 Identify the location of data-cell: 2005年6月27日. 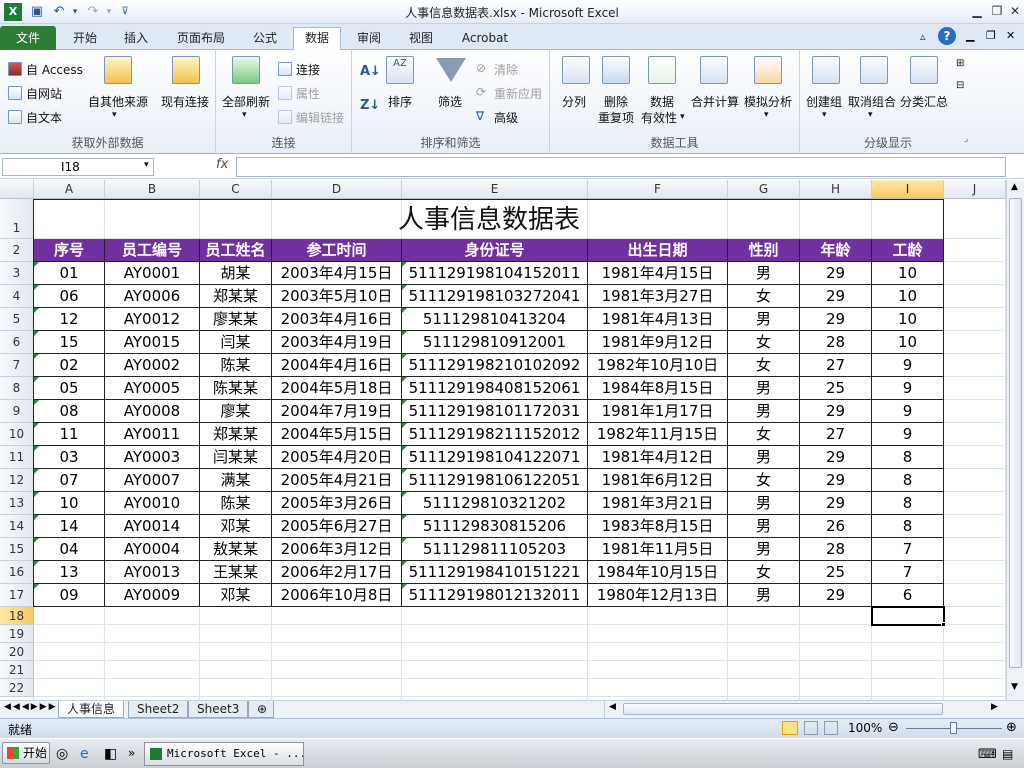
(337, 526).